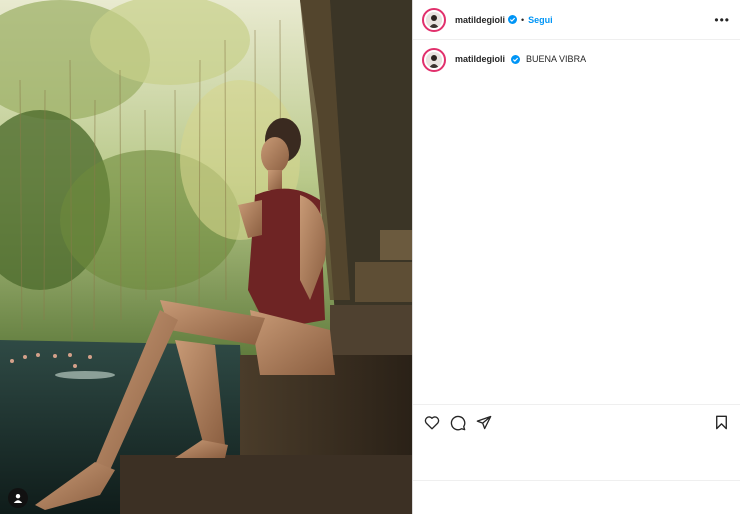  What do you see at coordinates (540, 20) in the screenshot?
I see `follow-button: Segui` at bounding box center [540, 20].